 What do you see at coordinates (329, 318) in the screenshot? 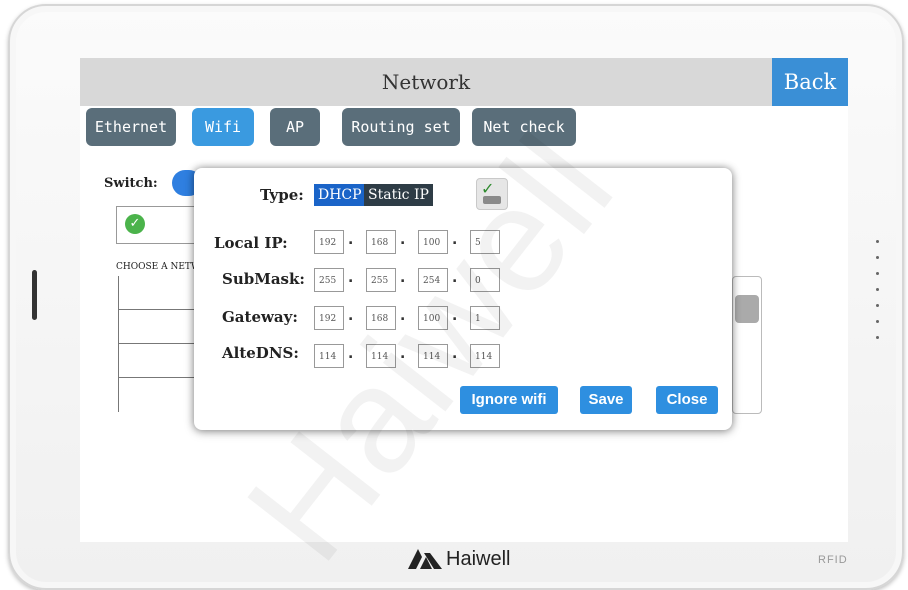
I see `gateway-octet-1: 192` at bounding box center [329, 318].